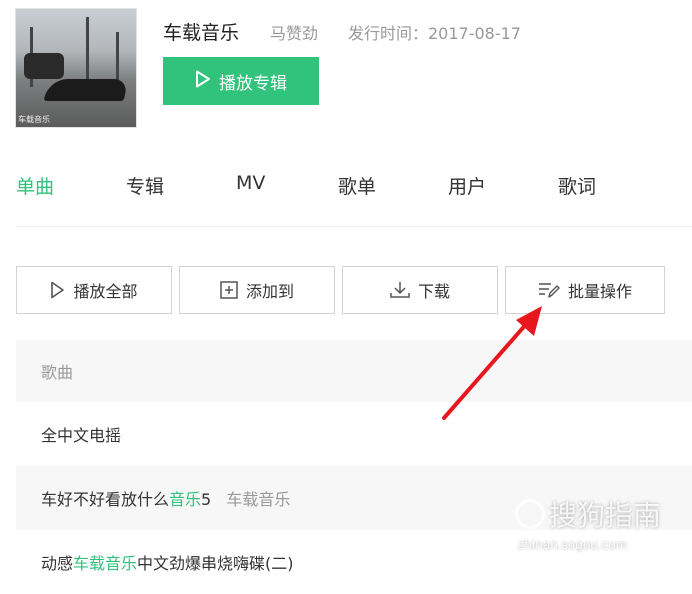 This screenshot has height=594, width=692. What do you see at coordinates (434, 33) in the screenshot?
I see `release-date: 发行时间：2017-08-17` at bounding box center [434, 33].